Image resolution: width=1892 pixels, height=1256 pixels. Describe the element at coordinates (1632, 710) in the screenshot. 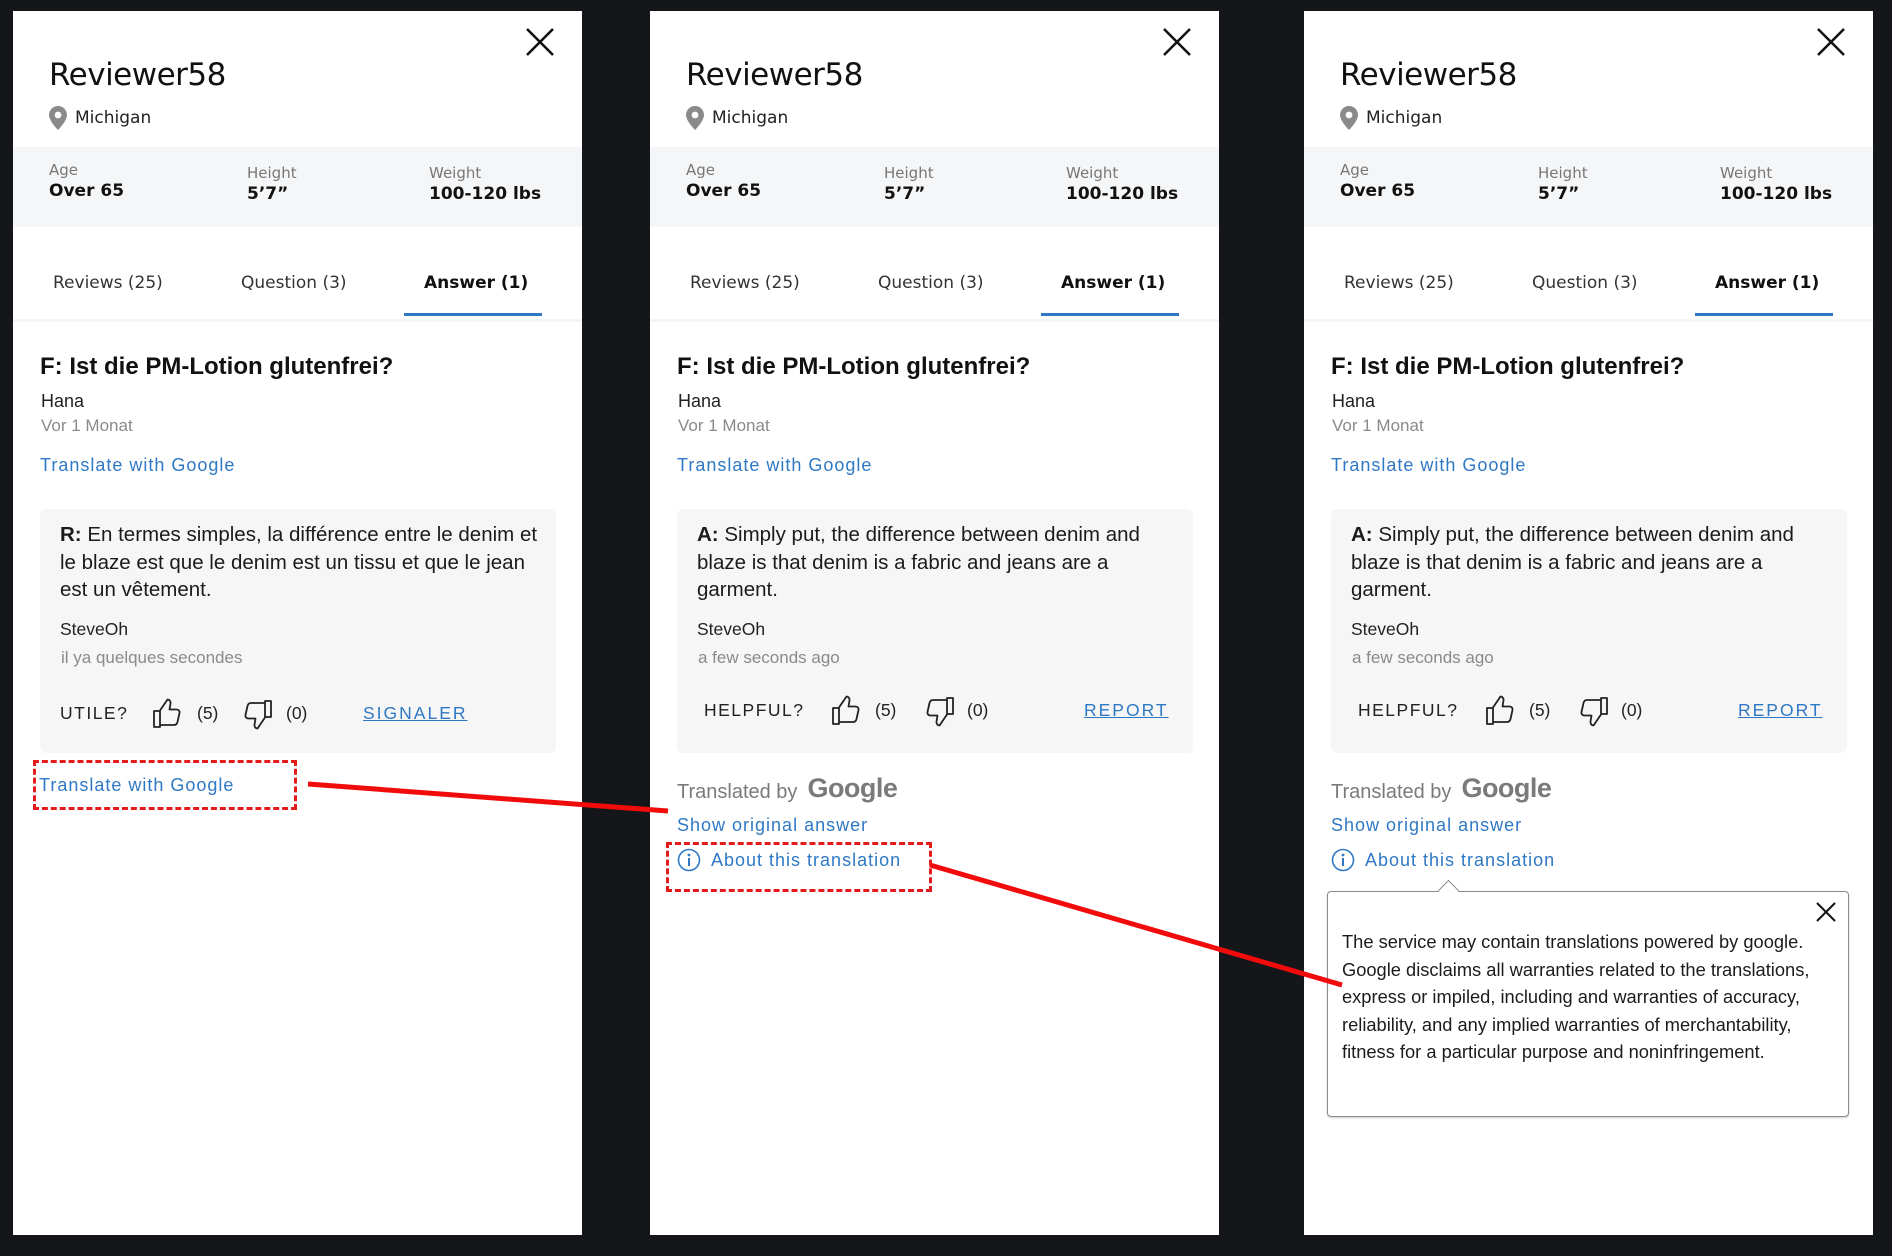

I see `unhelpful-count: (0)` at that location.